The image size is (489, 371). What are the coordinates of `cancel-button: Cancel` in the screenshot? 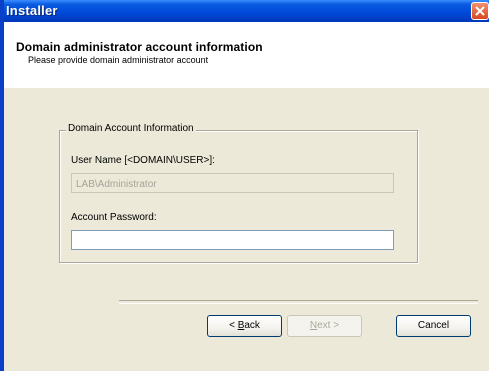 It's located at (433, 326).